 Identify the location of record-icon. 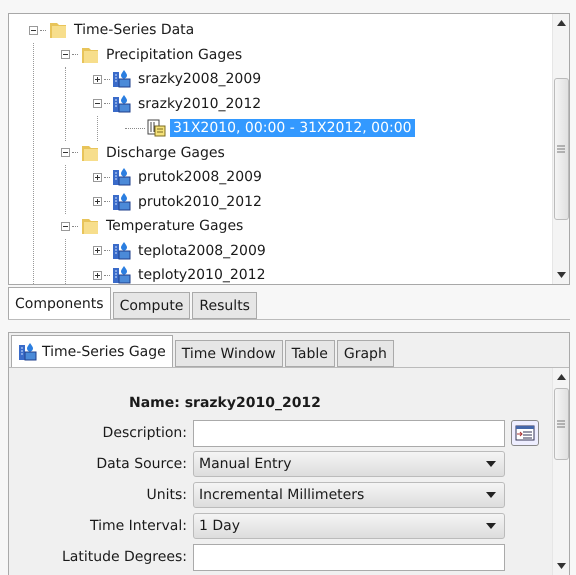
(157, 128).